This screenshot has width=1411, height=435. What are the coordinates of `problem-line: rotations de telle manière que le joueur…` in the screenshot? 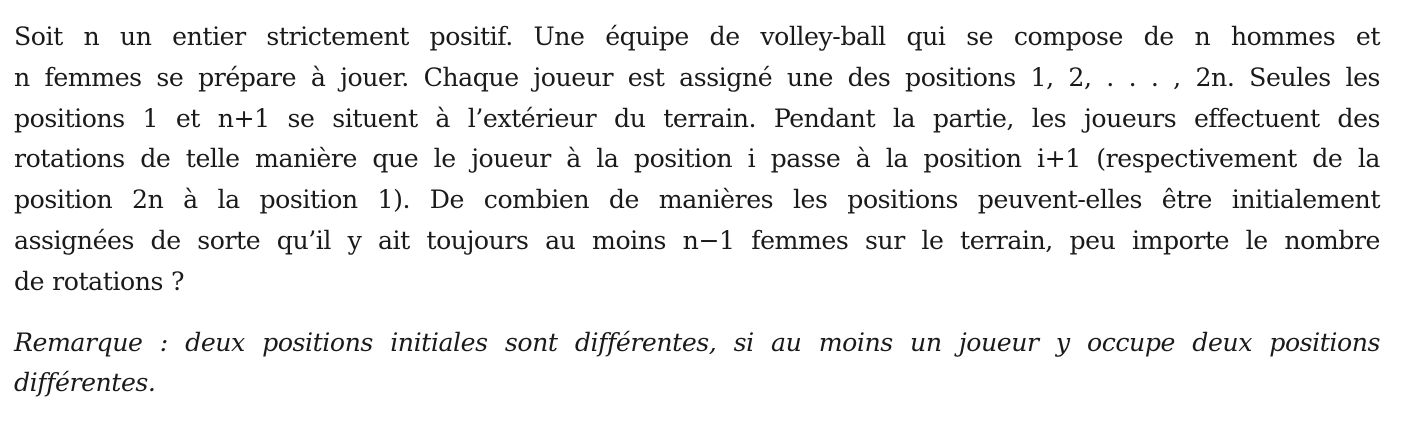 It's located at (697, 159).